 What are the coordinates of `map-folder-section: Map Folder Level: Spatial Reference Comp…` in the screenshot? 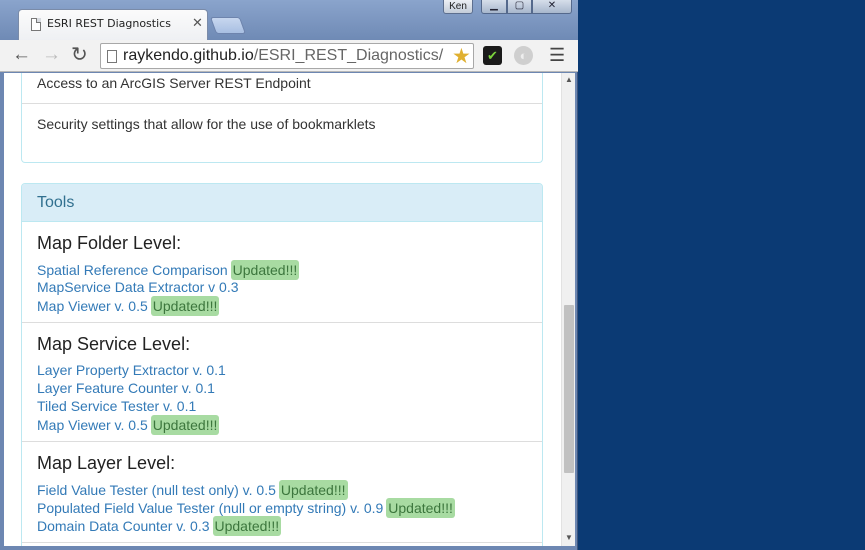 It's located at (282, 272).